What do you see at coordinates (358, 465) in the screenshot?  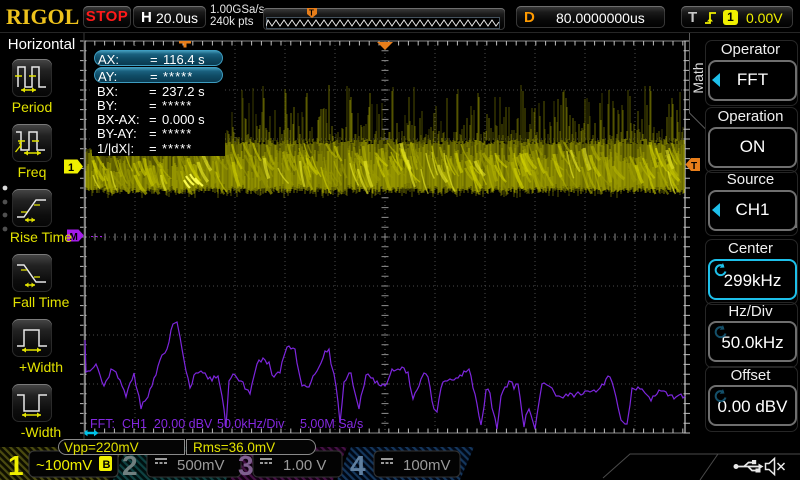 I see `svg-text: 4` at bounding box center [358, 465].